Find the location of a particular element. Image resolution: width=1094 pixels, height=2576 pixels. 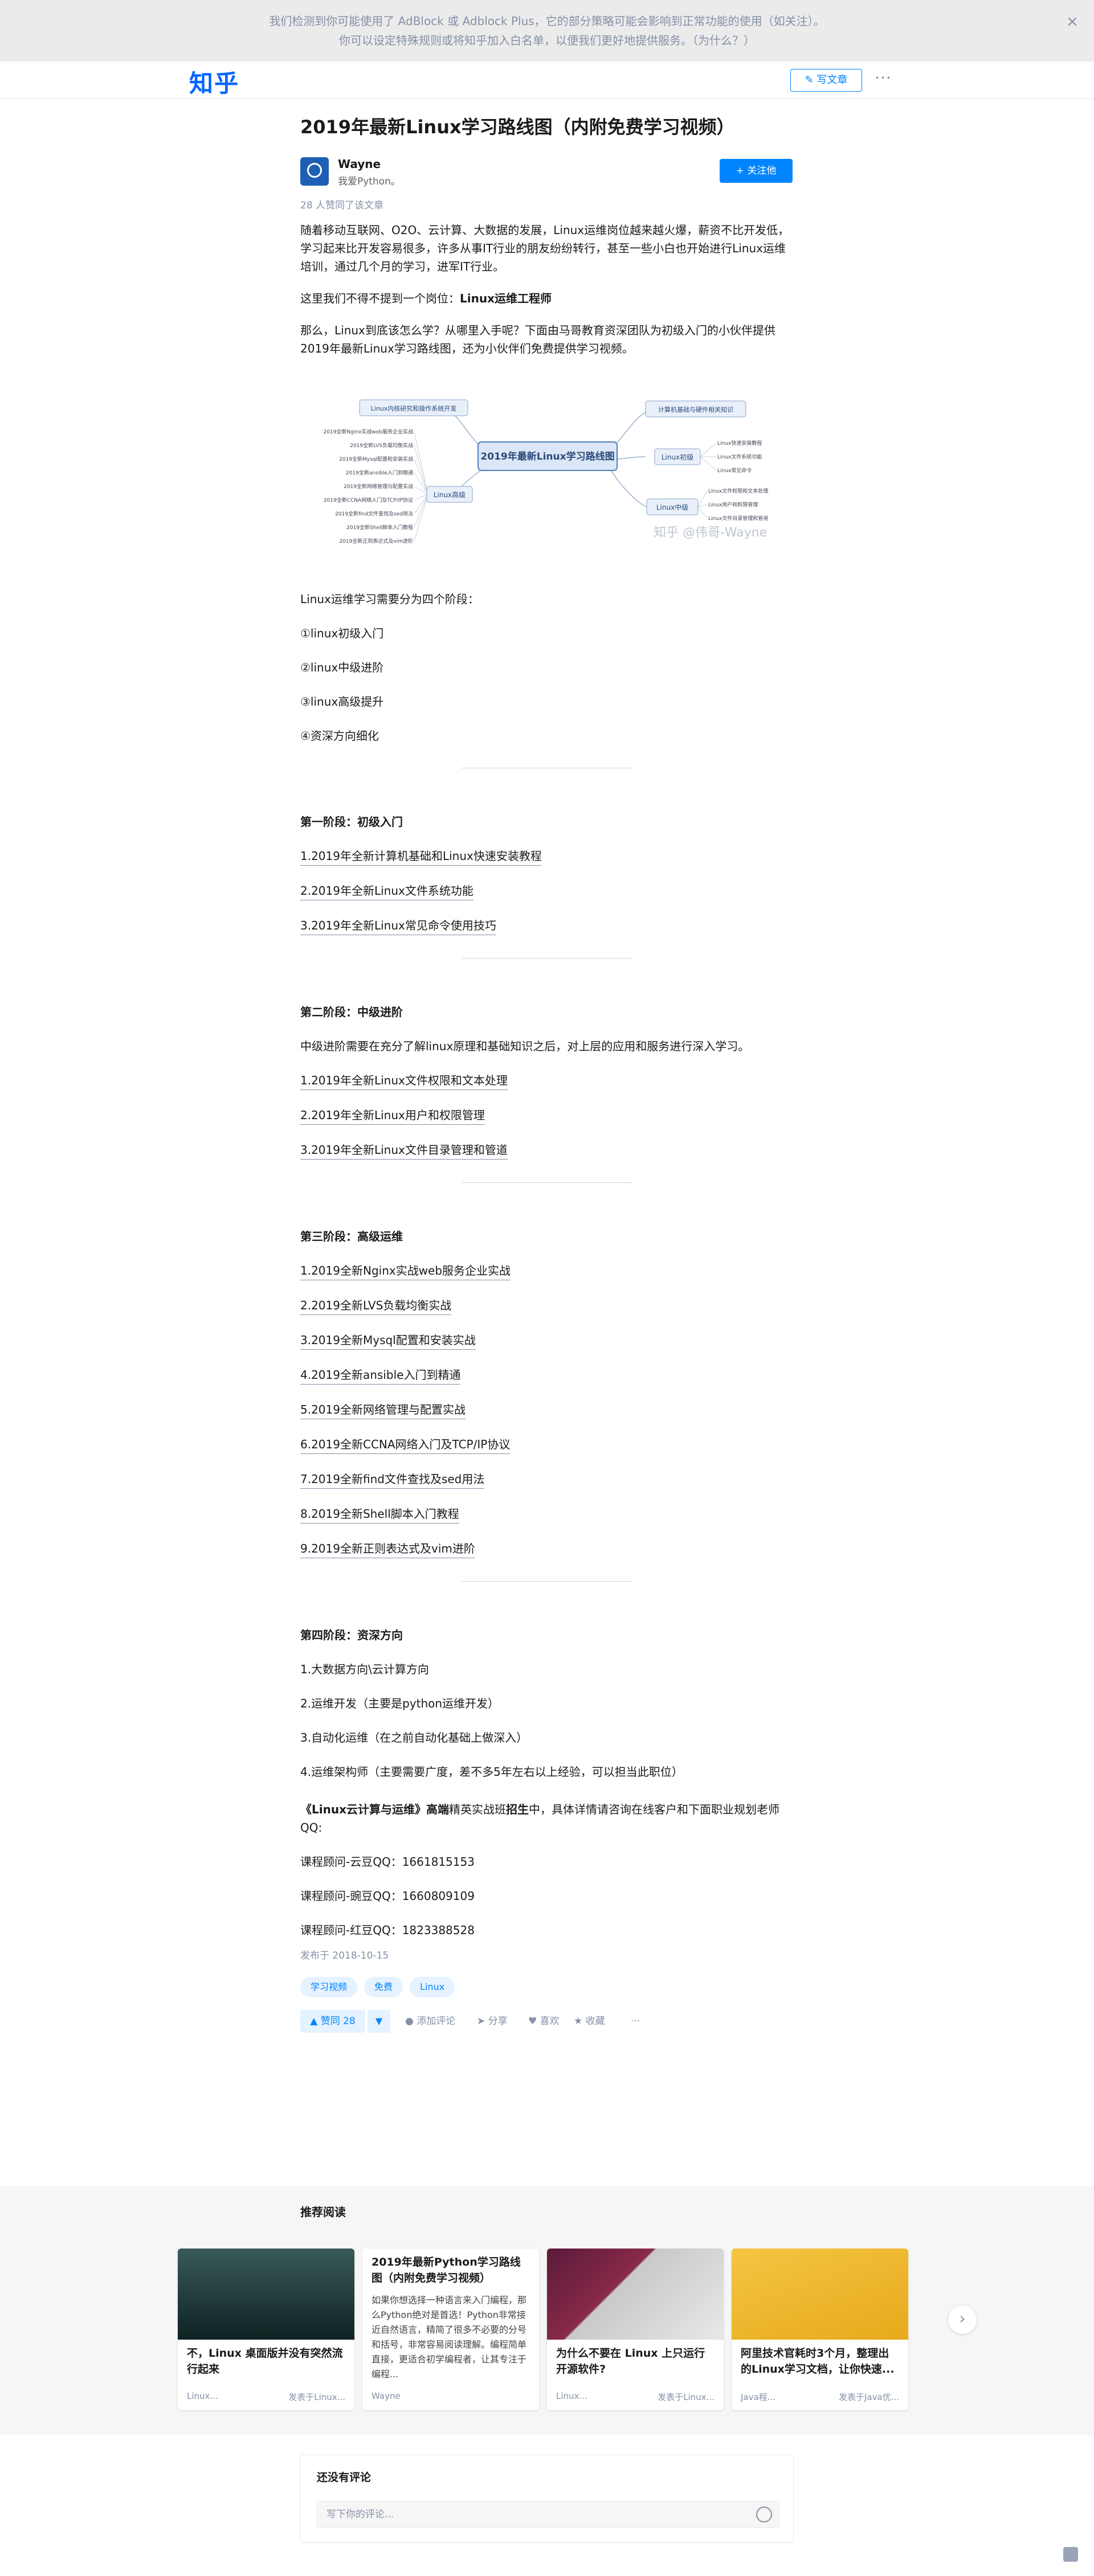

stage3-link: 9.2019全新正则表达式及vim进阶 is located at coordinates (387, 1548).